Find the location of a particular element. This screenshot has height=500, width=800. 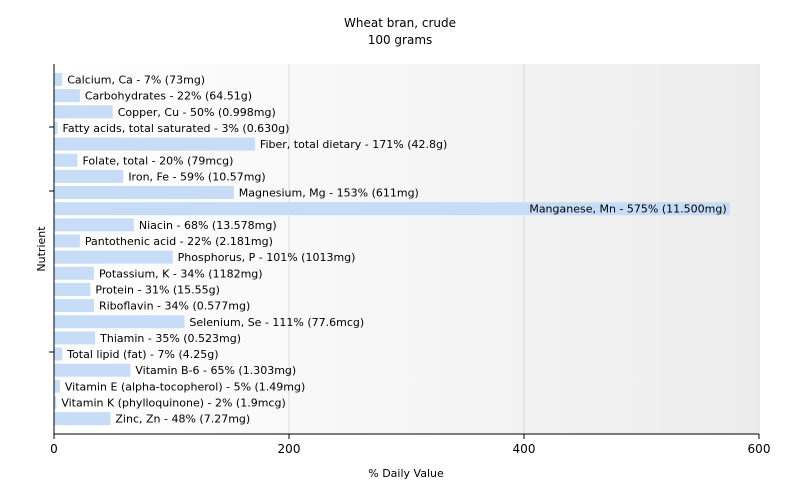

bar-label: Zinc, Zn - 48% (7.27mg) is located at coordinates (182, 419).